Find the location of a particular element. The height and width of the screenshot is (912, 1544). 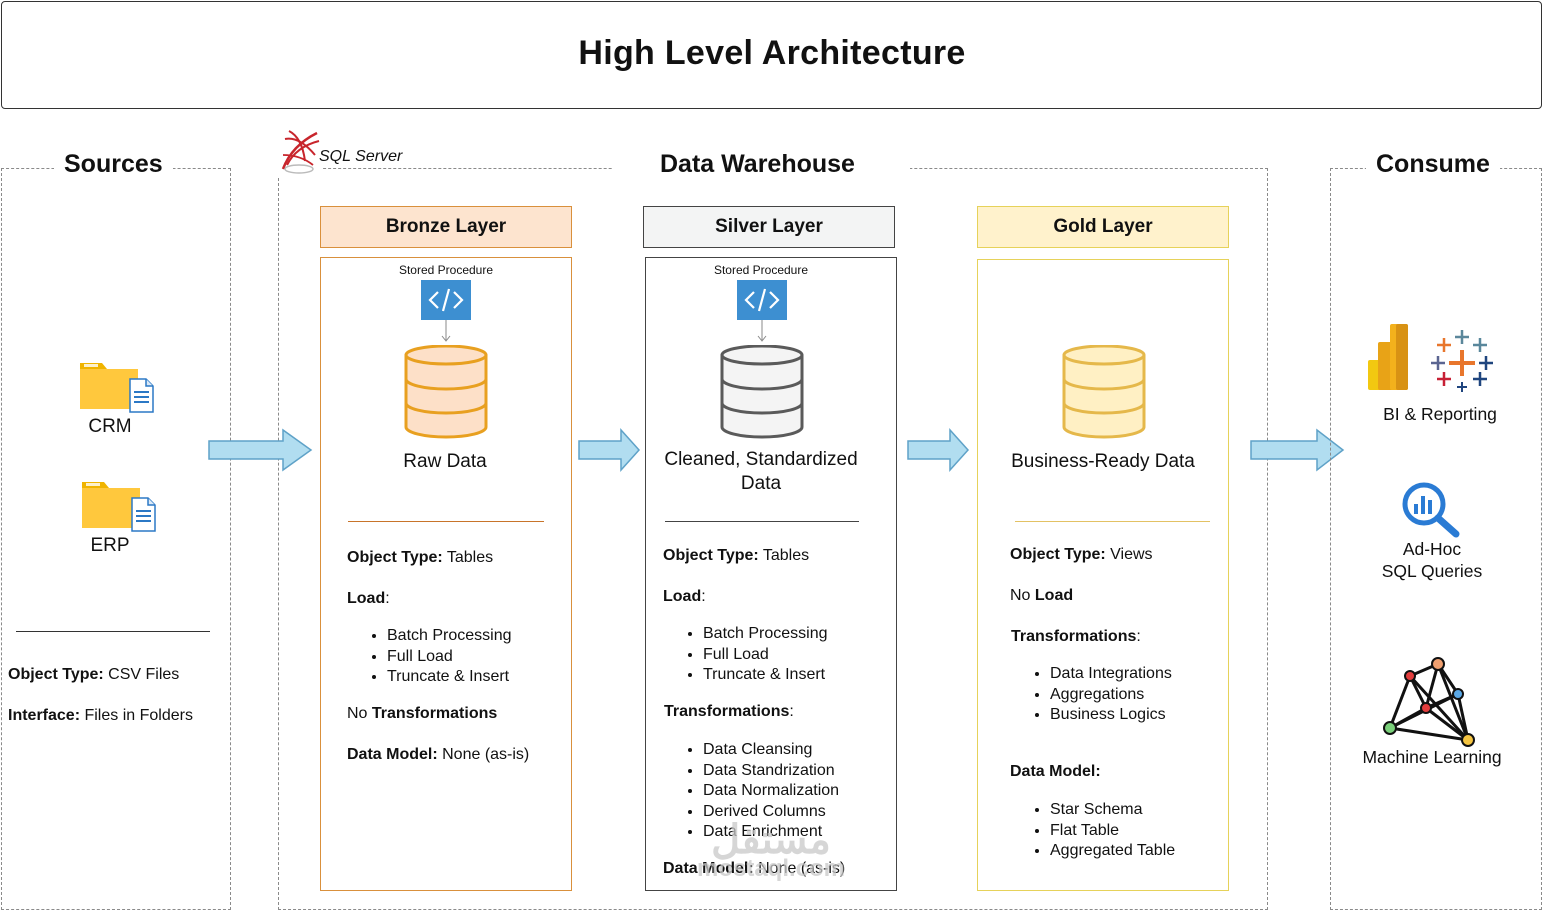

silver-transformations-heading: Transformations: is located at coordinates (729, 711).